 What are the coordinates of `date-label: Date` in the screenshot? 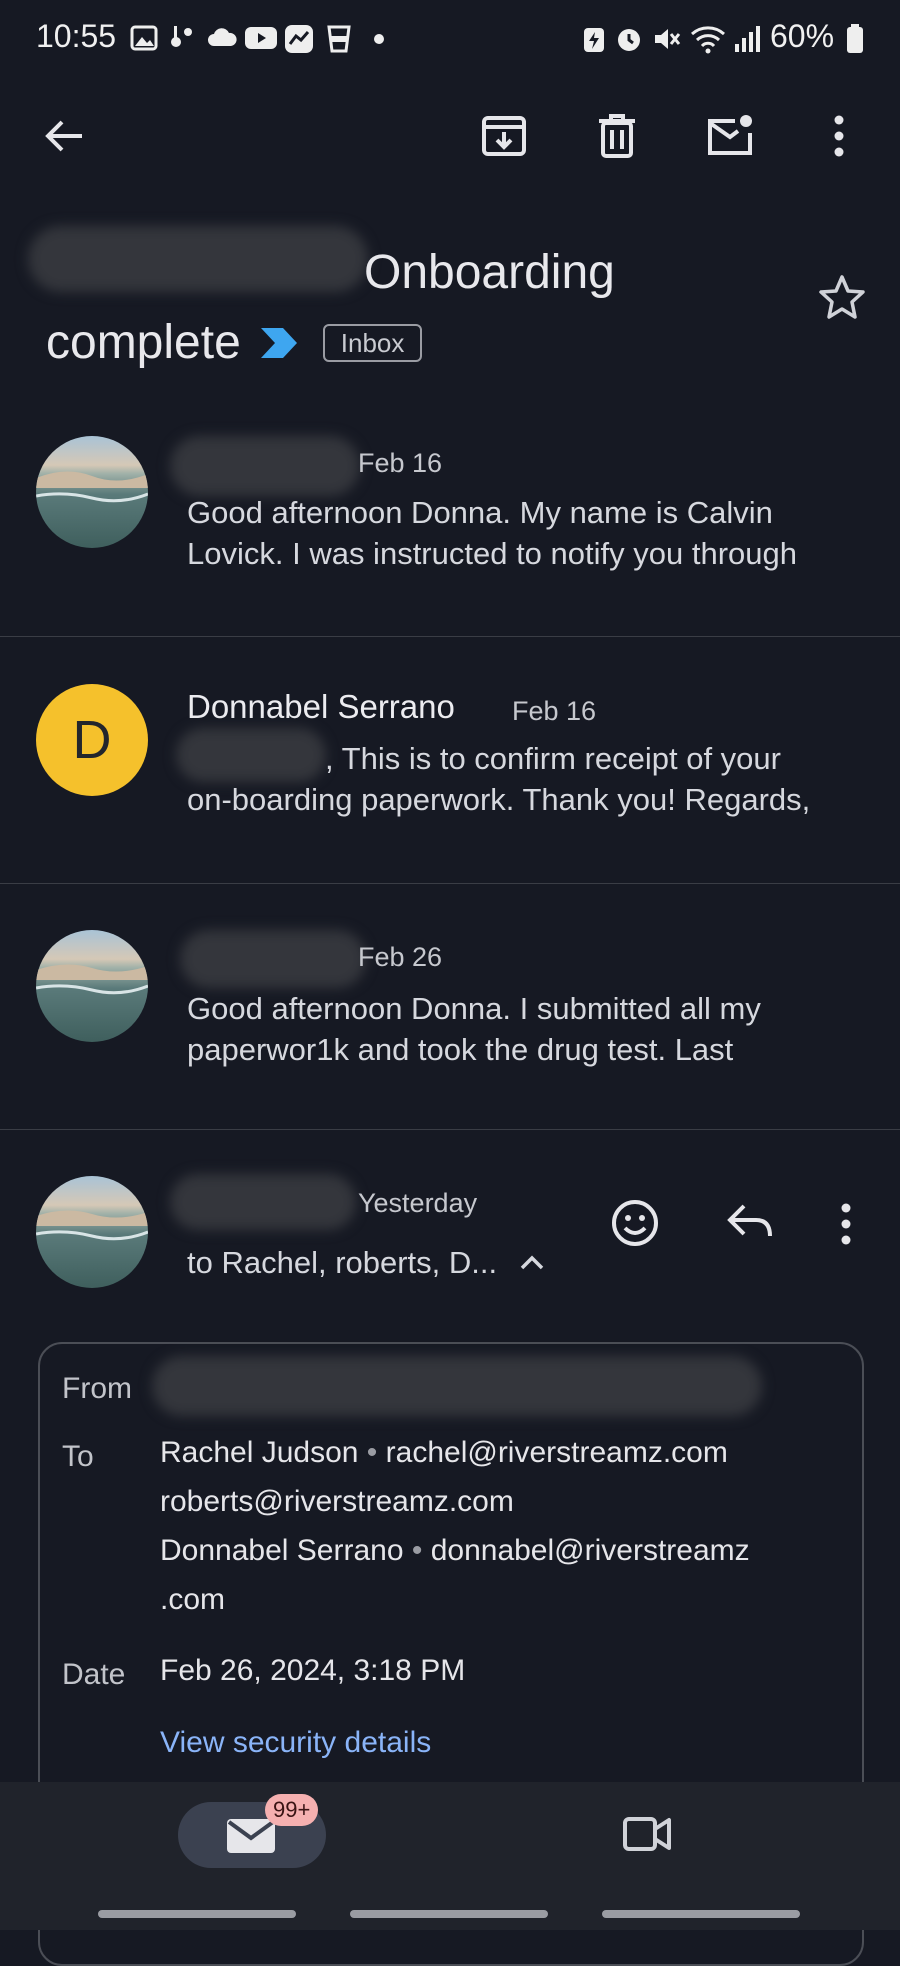 It's located at (94, 1674).